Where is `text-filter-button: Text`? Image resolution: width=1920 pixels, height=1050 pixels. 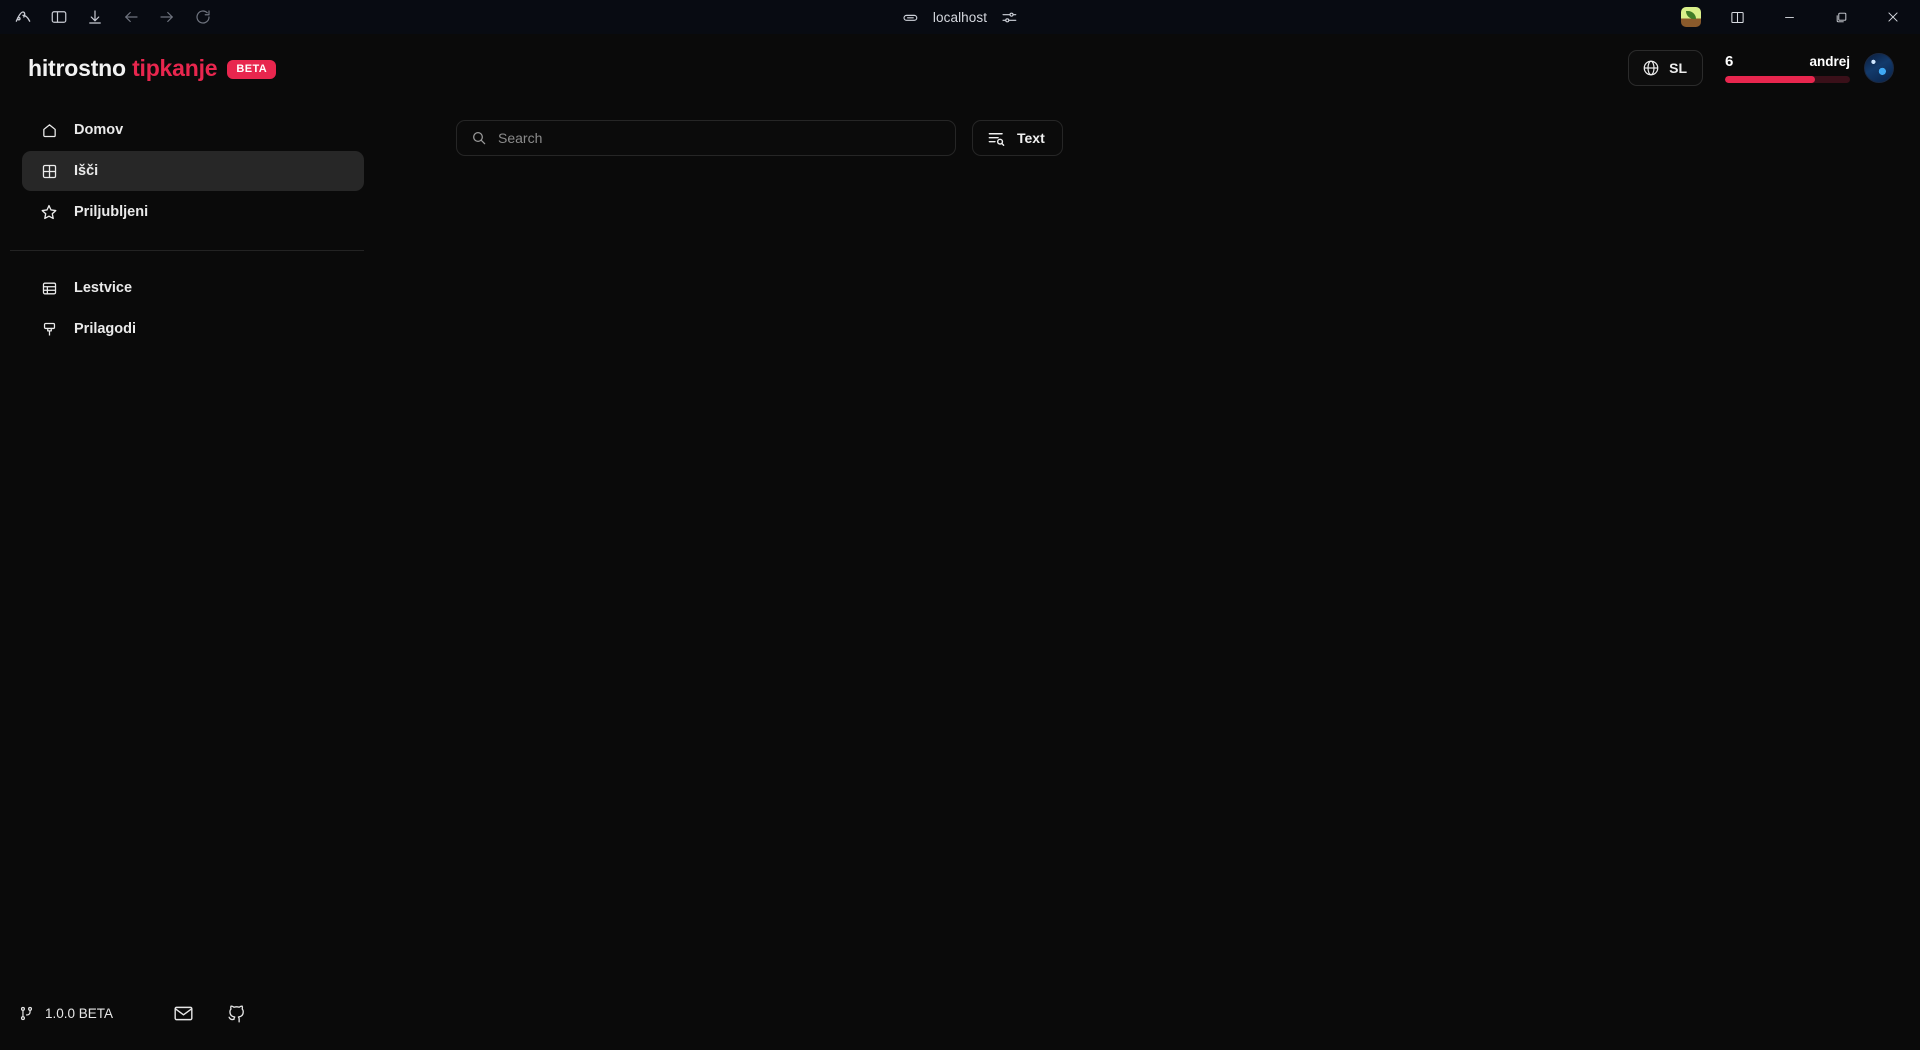
text-filter-button: Text is located at coordinates (1017, 138).